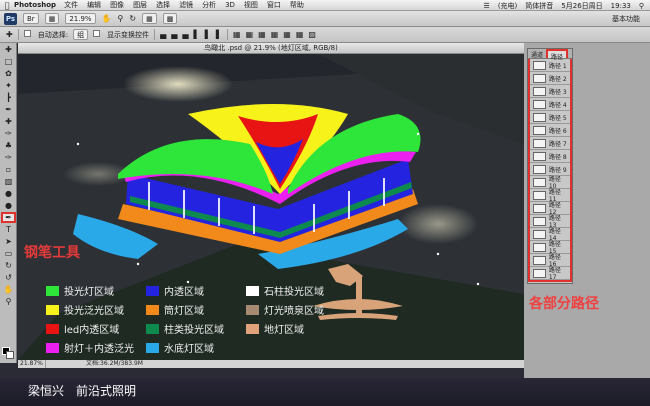  Describe the element at coordinates (8, 301) in the screenshot. I see `zoom-tool-icon: ⚲` at that location.